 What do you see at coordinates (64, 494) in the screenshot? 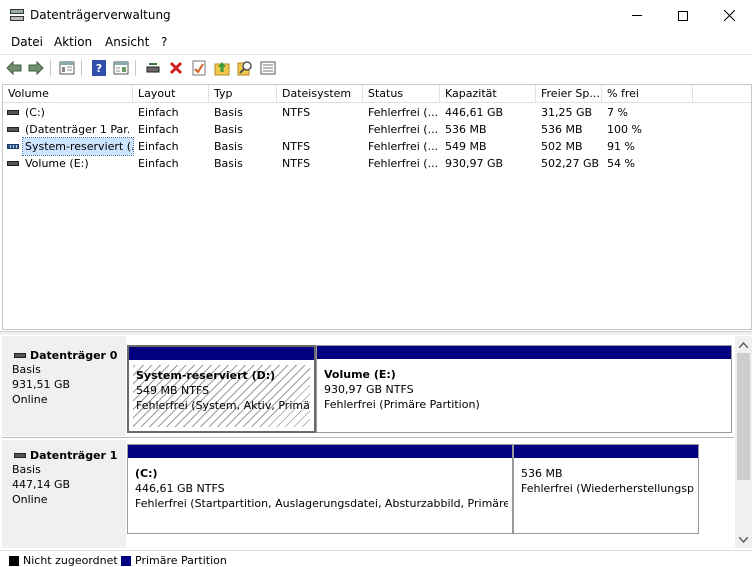
I see `disk-1-info: Datenträger 1 Basis 447,14 GB Online` at bounding box center [64, 494].